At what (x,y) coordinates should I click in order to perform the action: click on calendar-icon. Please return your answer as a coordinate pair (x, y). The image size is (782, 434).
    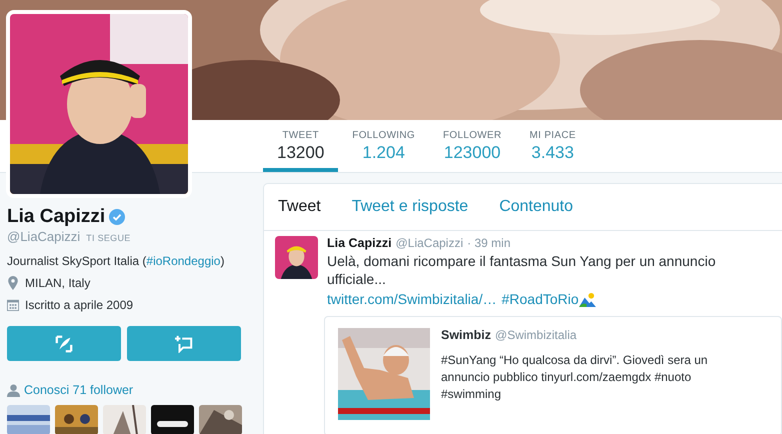
    Looking at the image, I should click on (13, 305).